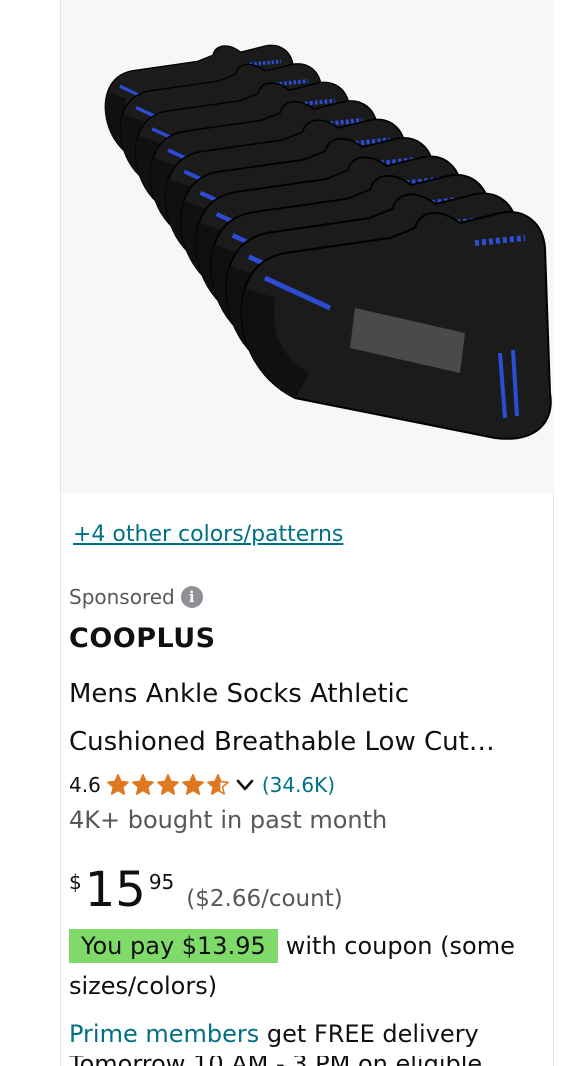  Describe the element at coordinates (161, 882) in the screenshot. I see `price-fraction: 95` at that location.